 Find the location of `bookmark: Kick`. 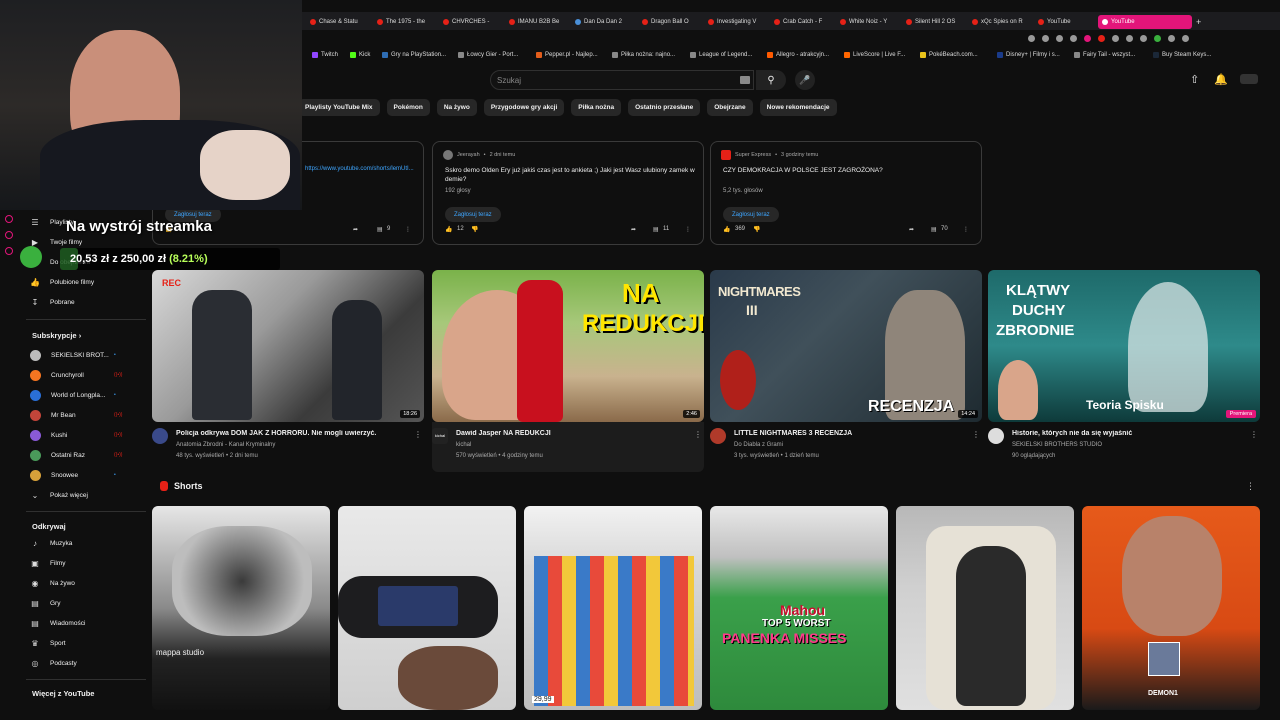

bookmark: Kick is located at coordinates (360, 55).